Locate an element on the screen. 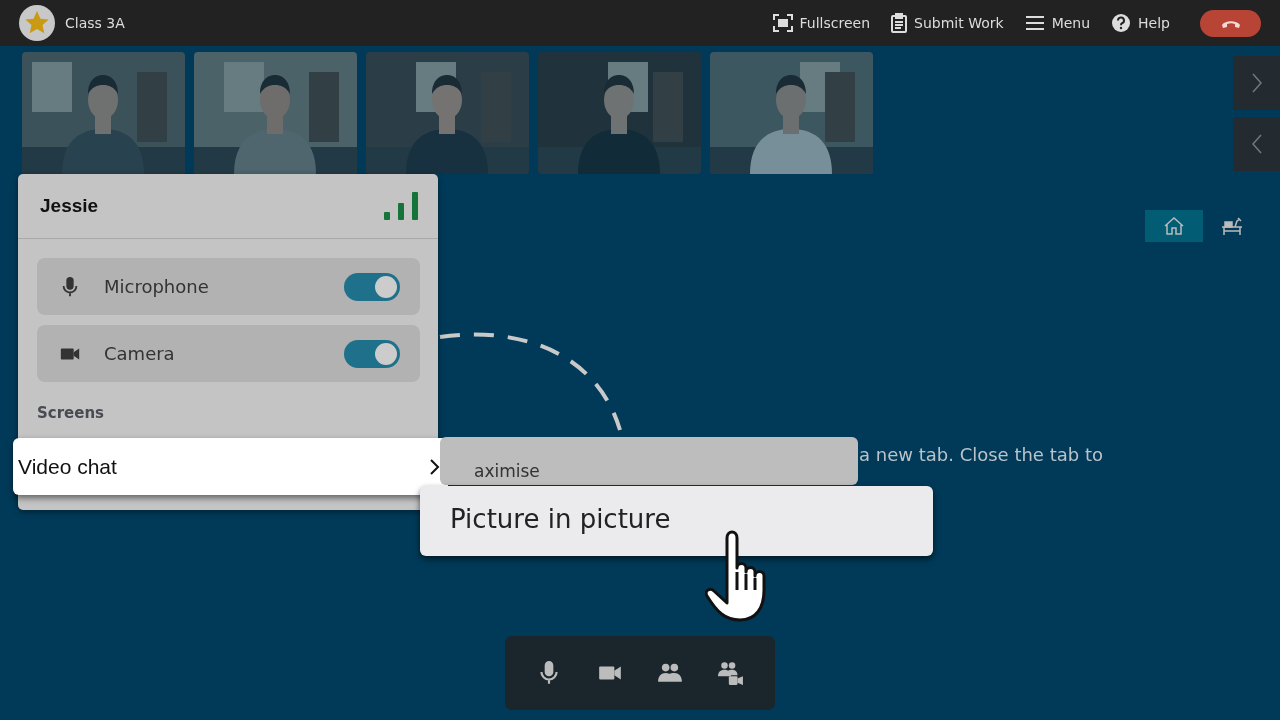  home-icon is located at coordinates (1174, 226).